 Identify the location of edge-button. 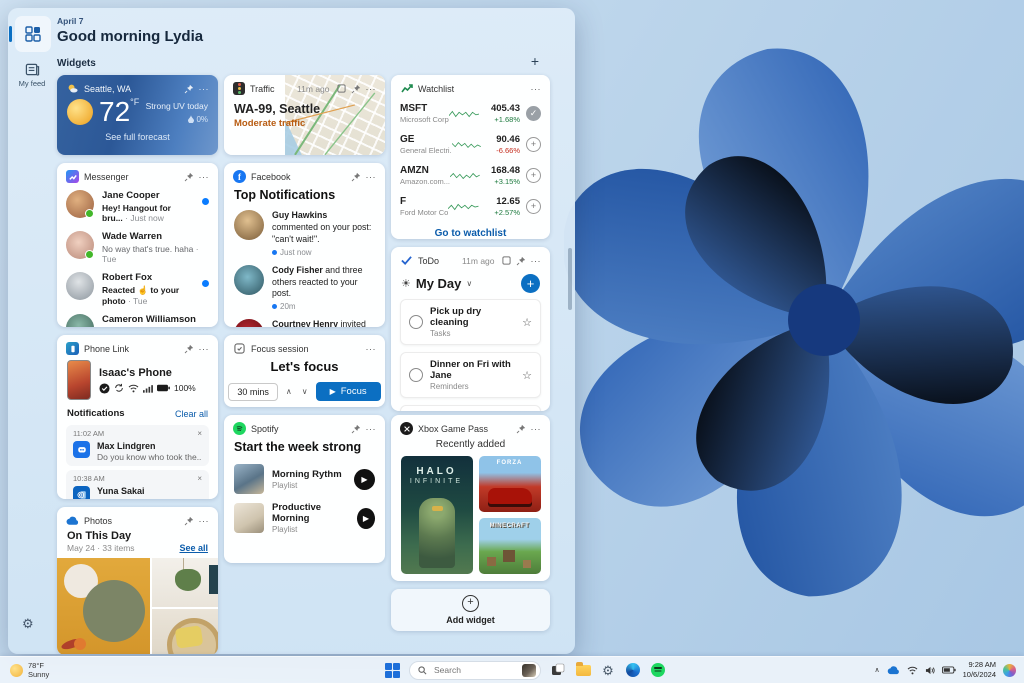
(633, 670).